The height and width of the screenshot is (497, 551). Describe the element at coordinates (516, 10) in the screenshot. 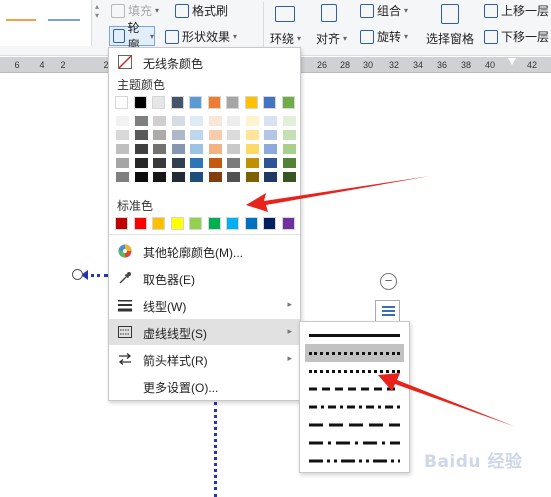

I see `bring-forward-button: 上移一层` at that location.